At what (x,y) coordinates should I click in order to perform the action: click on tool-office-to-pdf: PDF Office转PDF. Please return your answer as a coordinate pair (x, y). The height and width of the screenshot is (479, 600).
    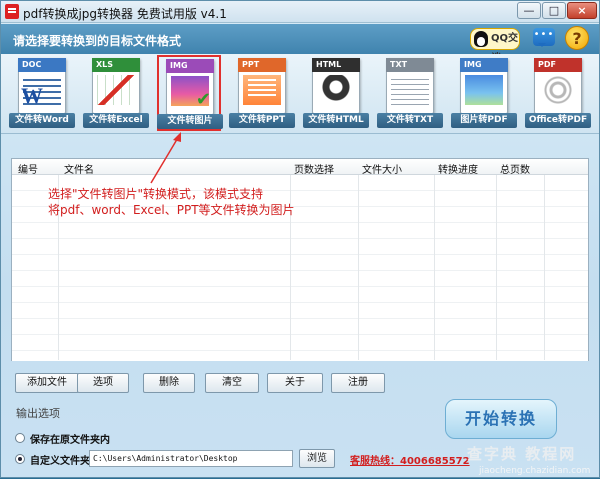
    Looking at the image, I should click on (558, 93).